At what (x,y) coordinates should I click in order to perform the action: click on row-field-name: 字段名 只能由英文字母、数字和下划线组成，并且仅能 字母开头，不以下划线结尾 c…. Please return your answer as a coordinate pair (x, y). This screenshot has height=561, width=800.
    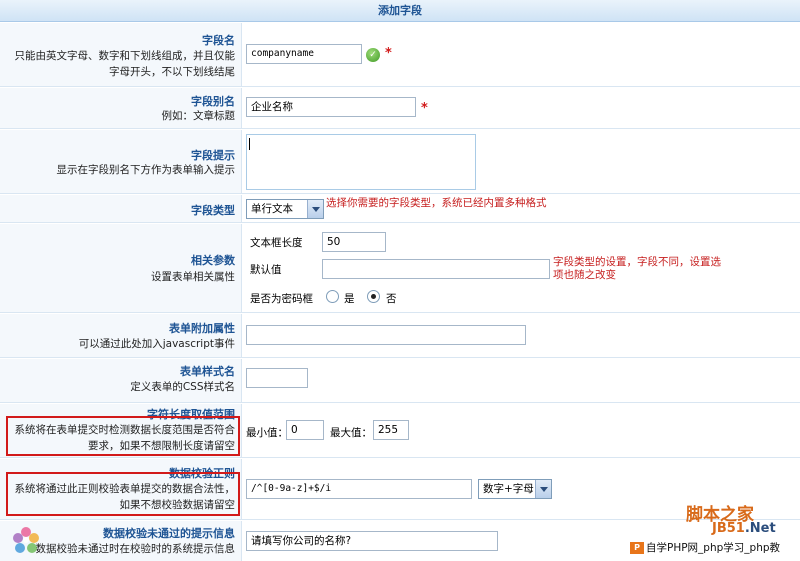
    Looking at the image, I should click on (400, 55).